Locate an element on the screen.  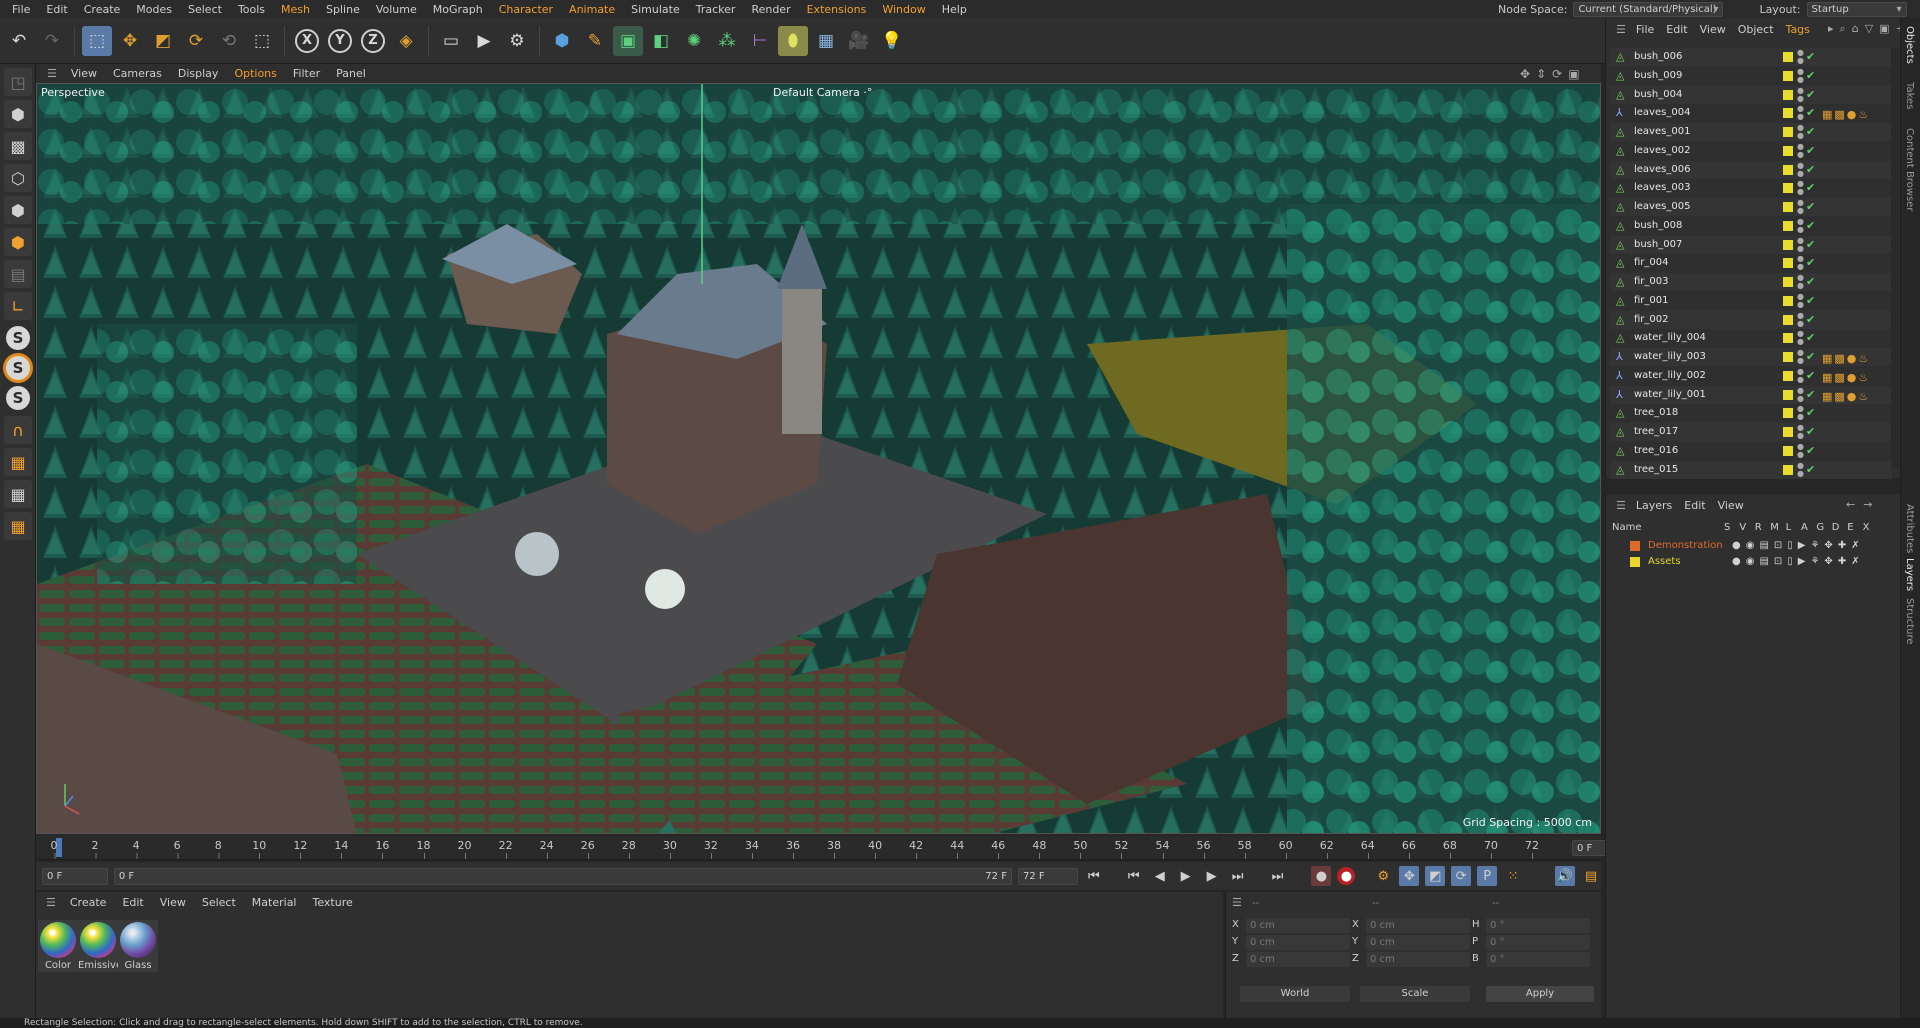
subdivision-icon: ▣ is located at coordinates (628, 40).